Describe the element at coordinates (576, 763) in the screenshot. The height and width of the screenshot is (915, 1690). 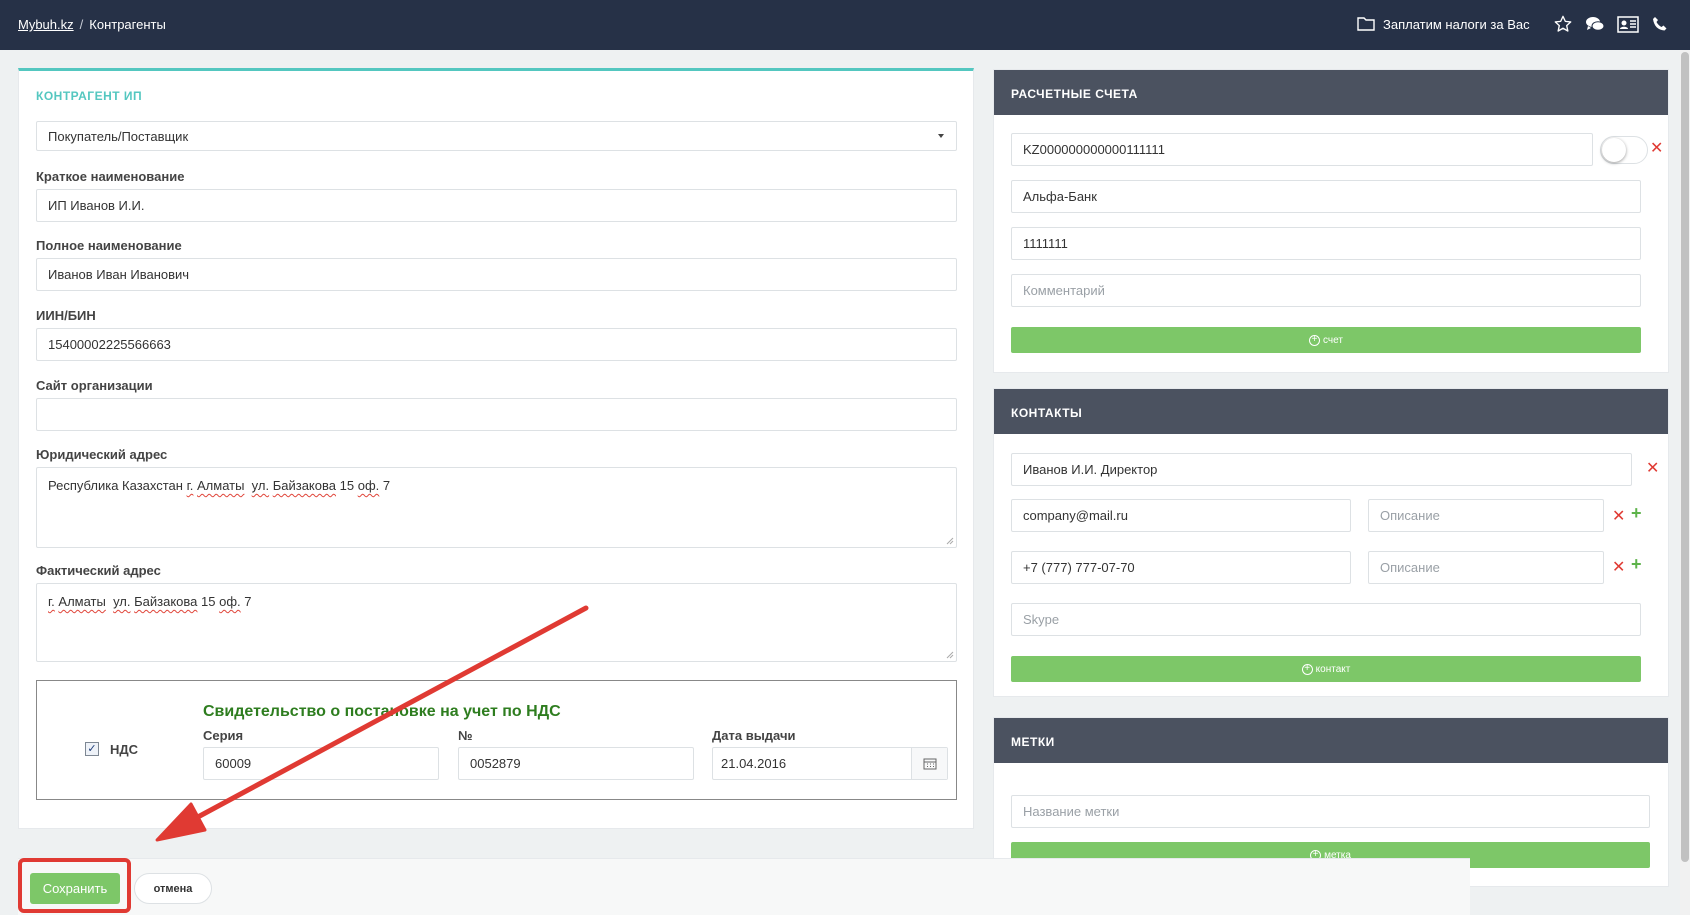
I see `vat-number-input: 0052879` at that location.